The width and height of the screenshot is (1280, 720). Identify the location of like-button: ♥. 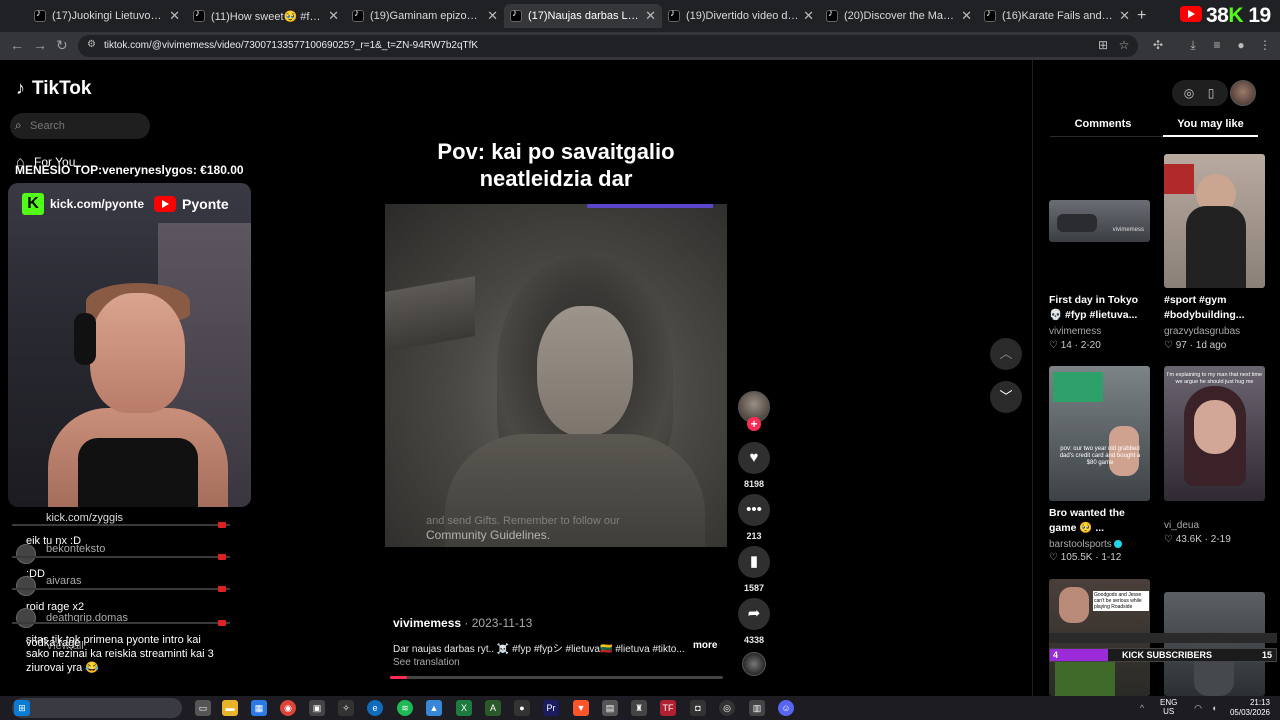
(754, 458).